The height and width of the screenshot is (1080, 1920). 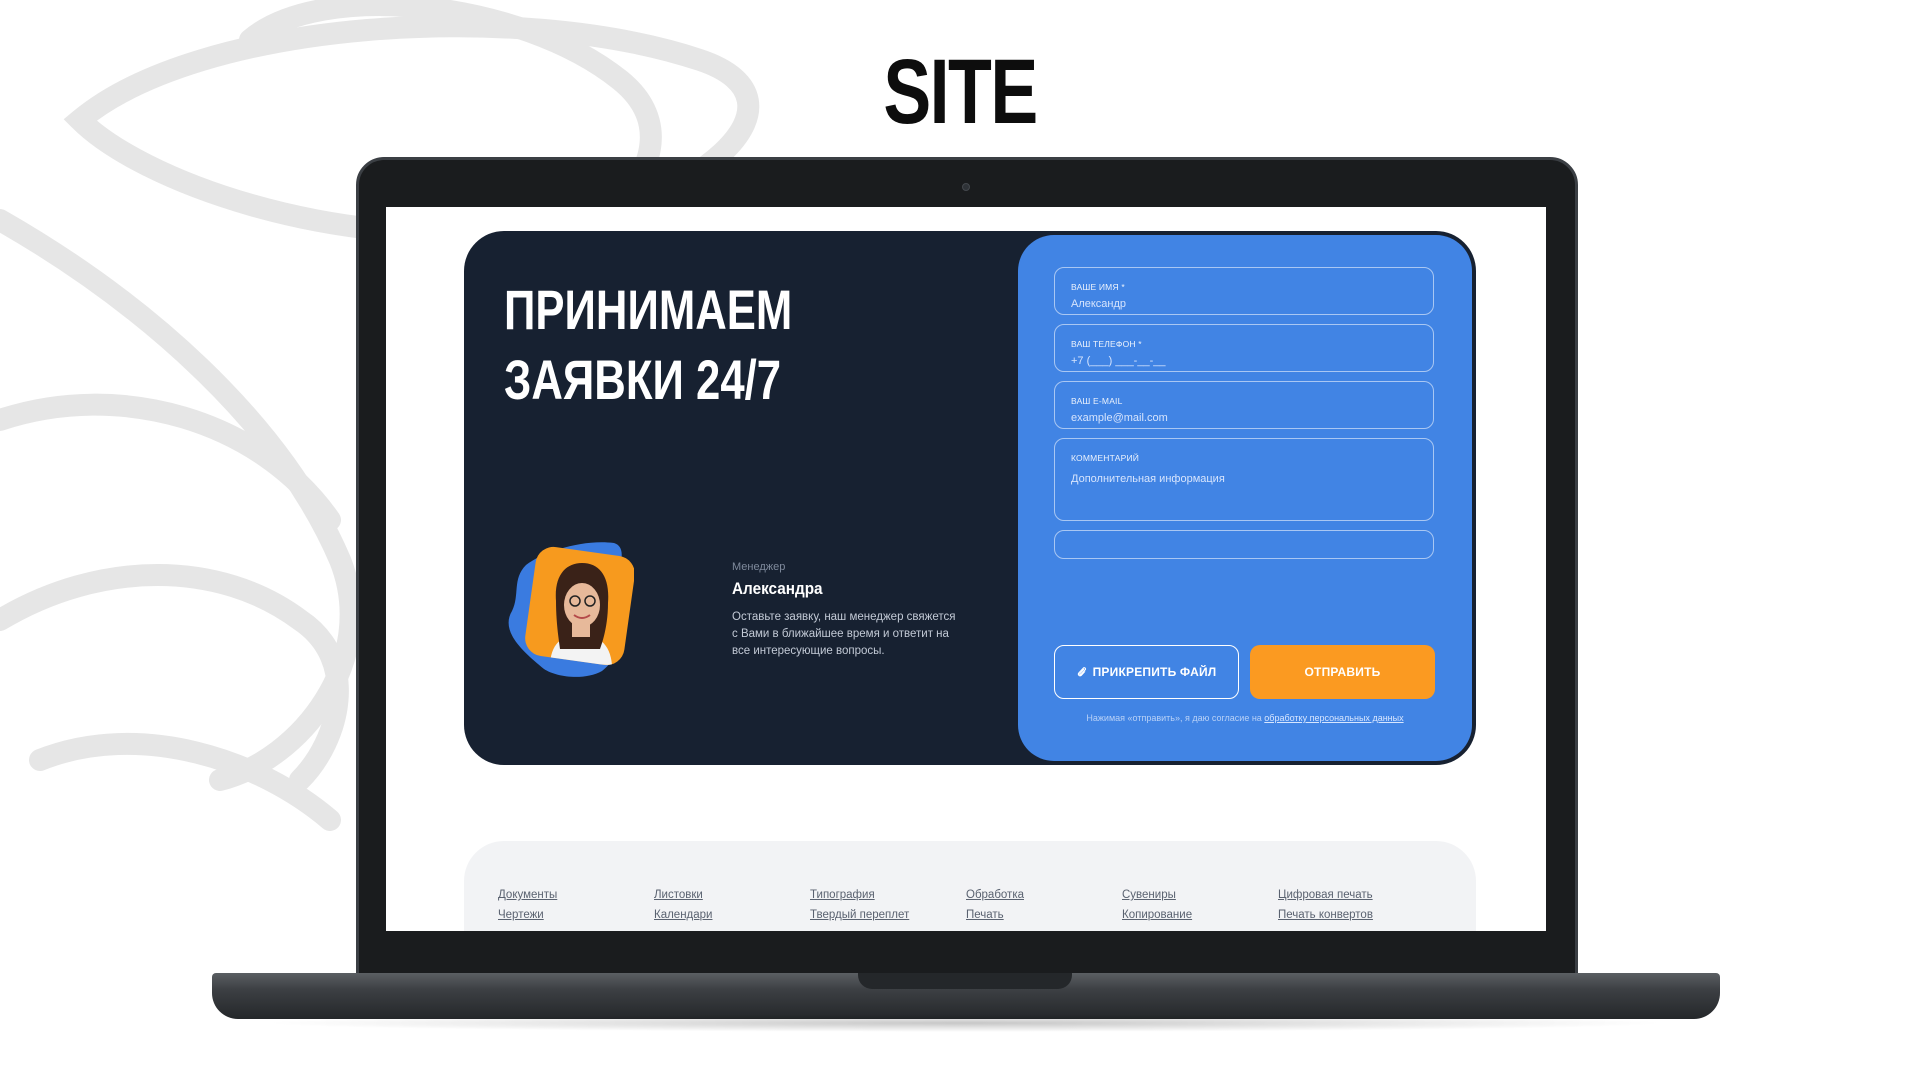 What do you see at coordinates (777, 588) in the screenshot?
I see `manager-name: Александра` at bounding box center [777, 588].